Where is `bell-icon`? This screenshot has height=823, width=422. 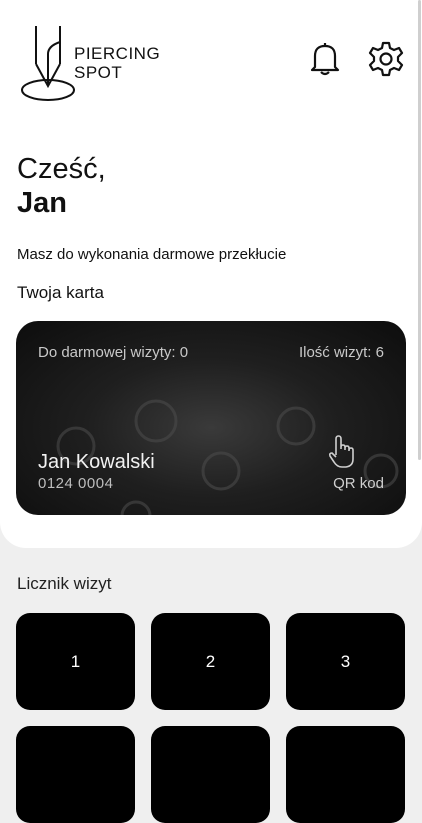
bell-icon is located at coordinates (325, 59).